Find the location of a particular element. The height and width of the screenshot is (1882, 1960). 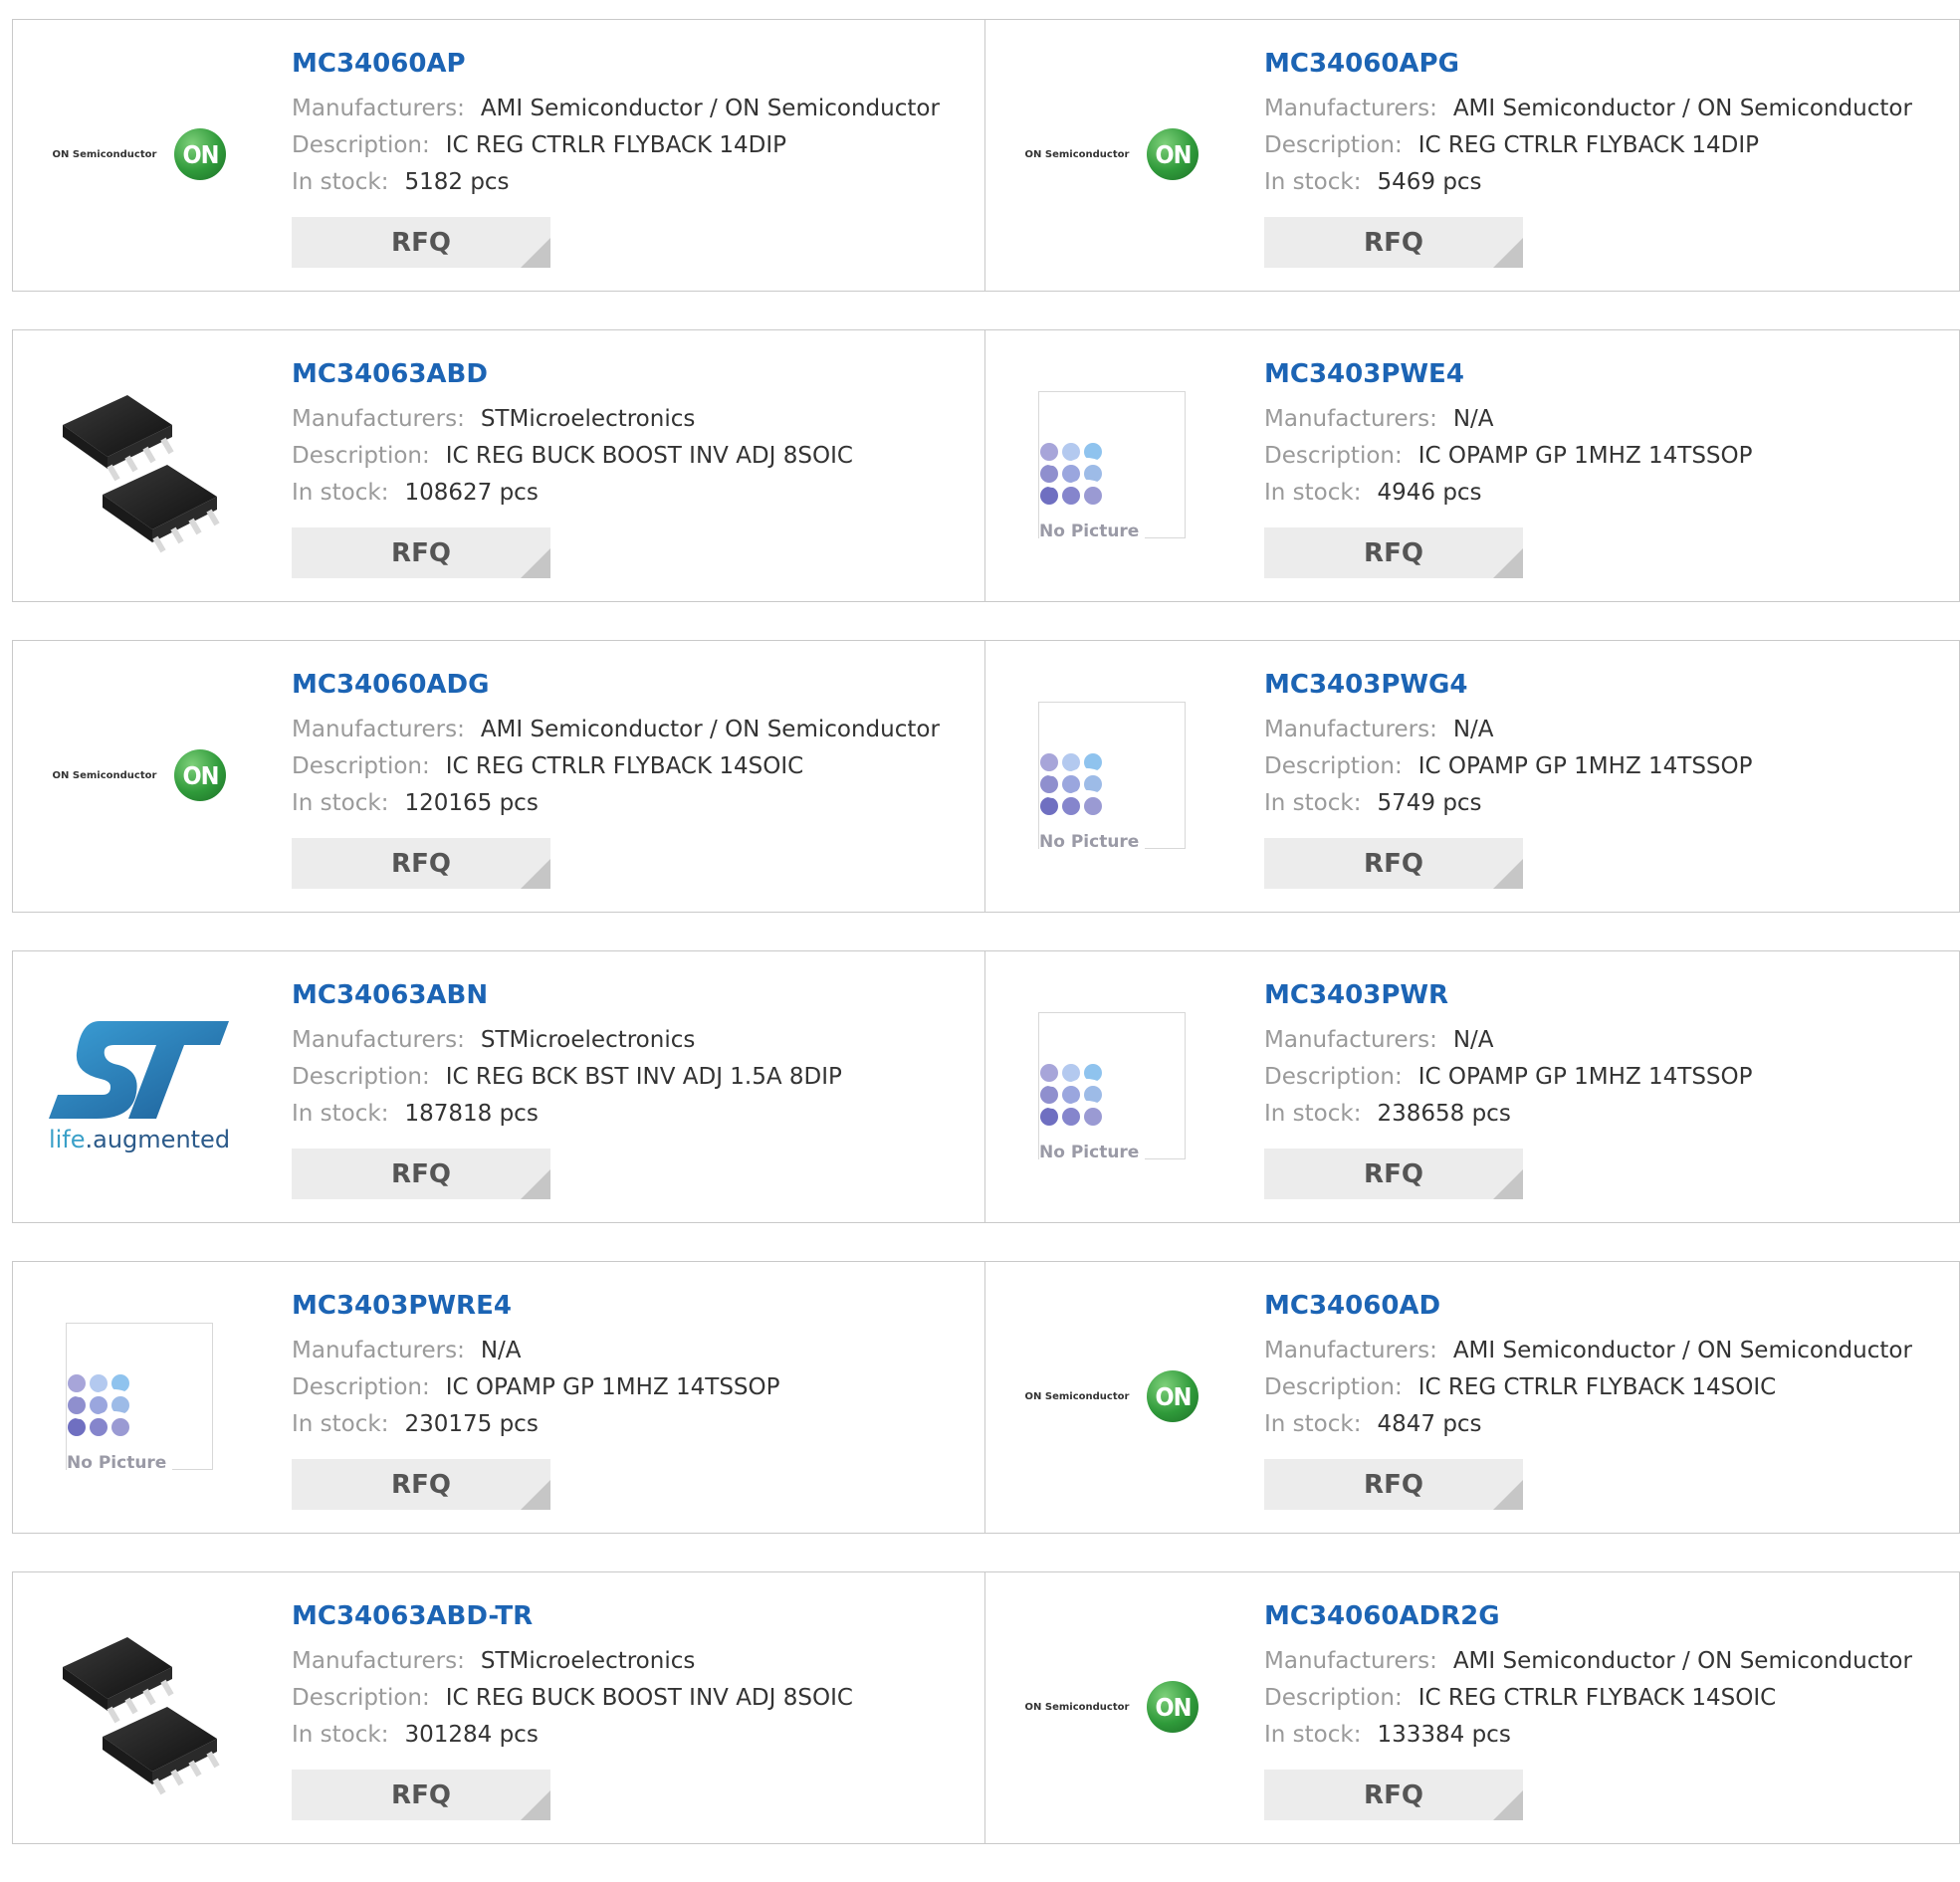

part-number-link: MC3403PWE4 is located at coordinates (1508, 374).